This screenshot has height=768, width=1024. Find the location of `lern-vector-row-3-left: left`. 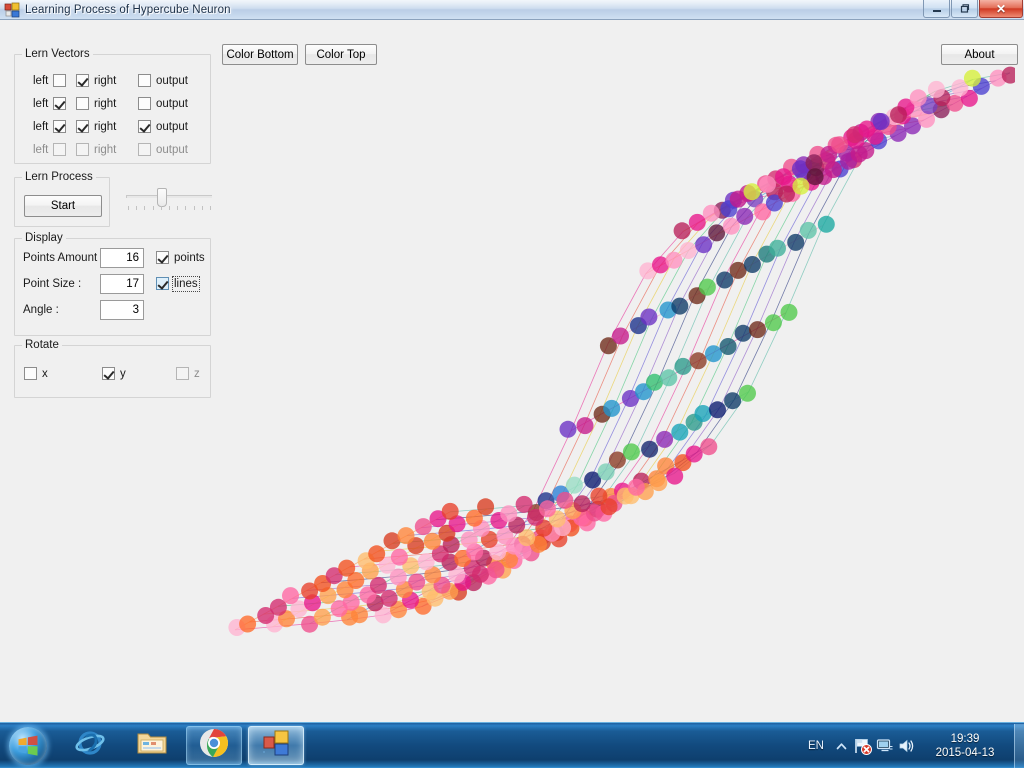

lern-vector-row-3-left: left is located at coordinates (50, 126).